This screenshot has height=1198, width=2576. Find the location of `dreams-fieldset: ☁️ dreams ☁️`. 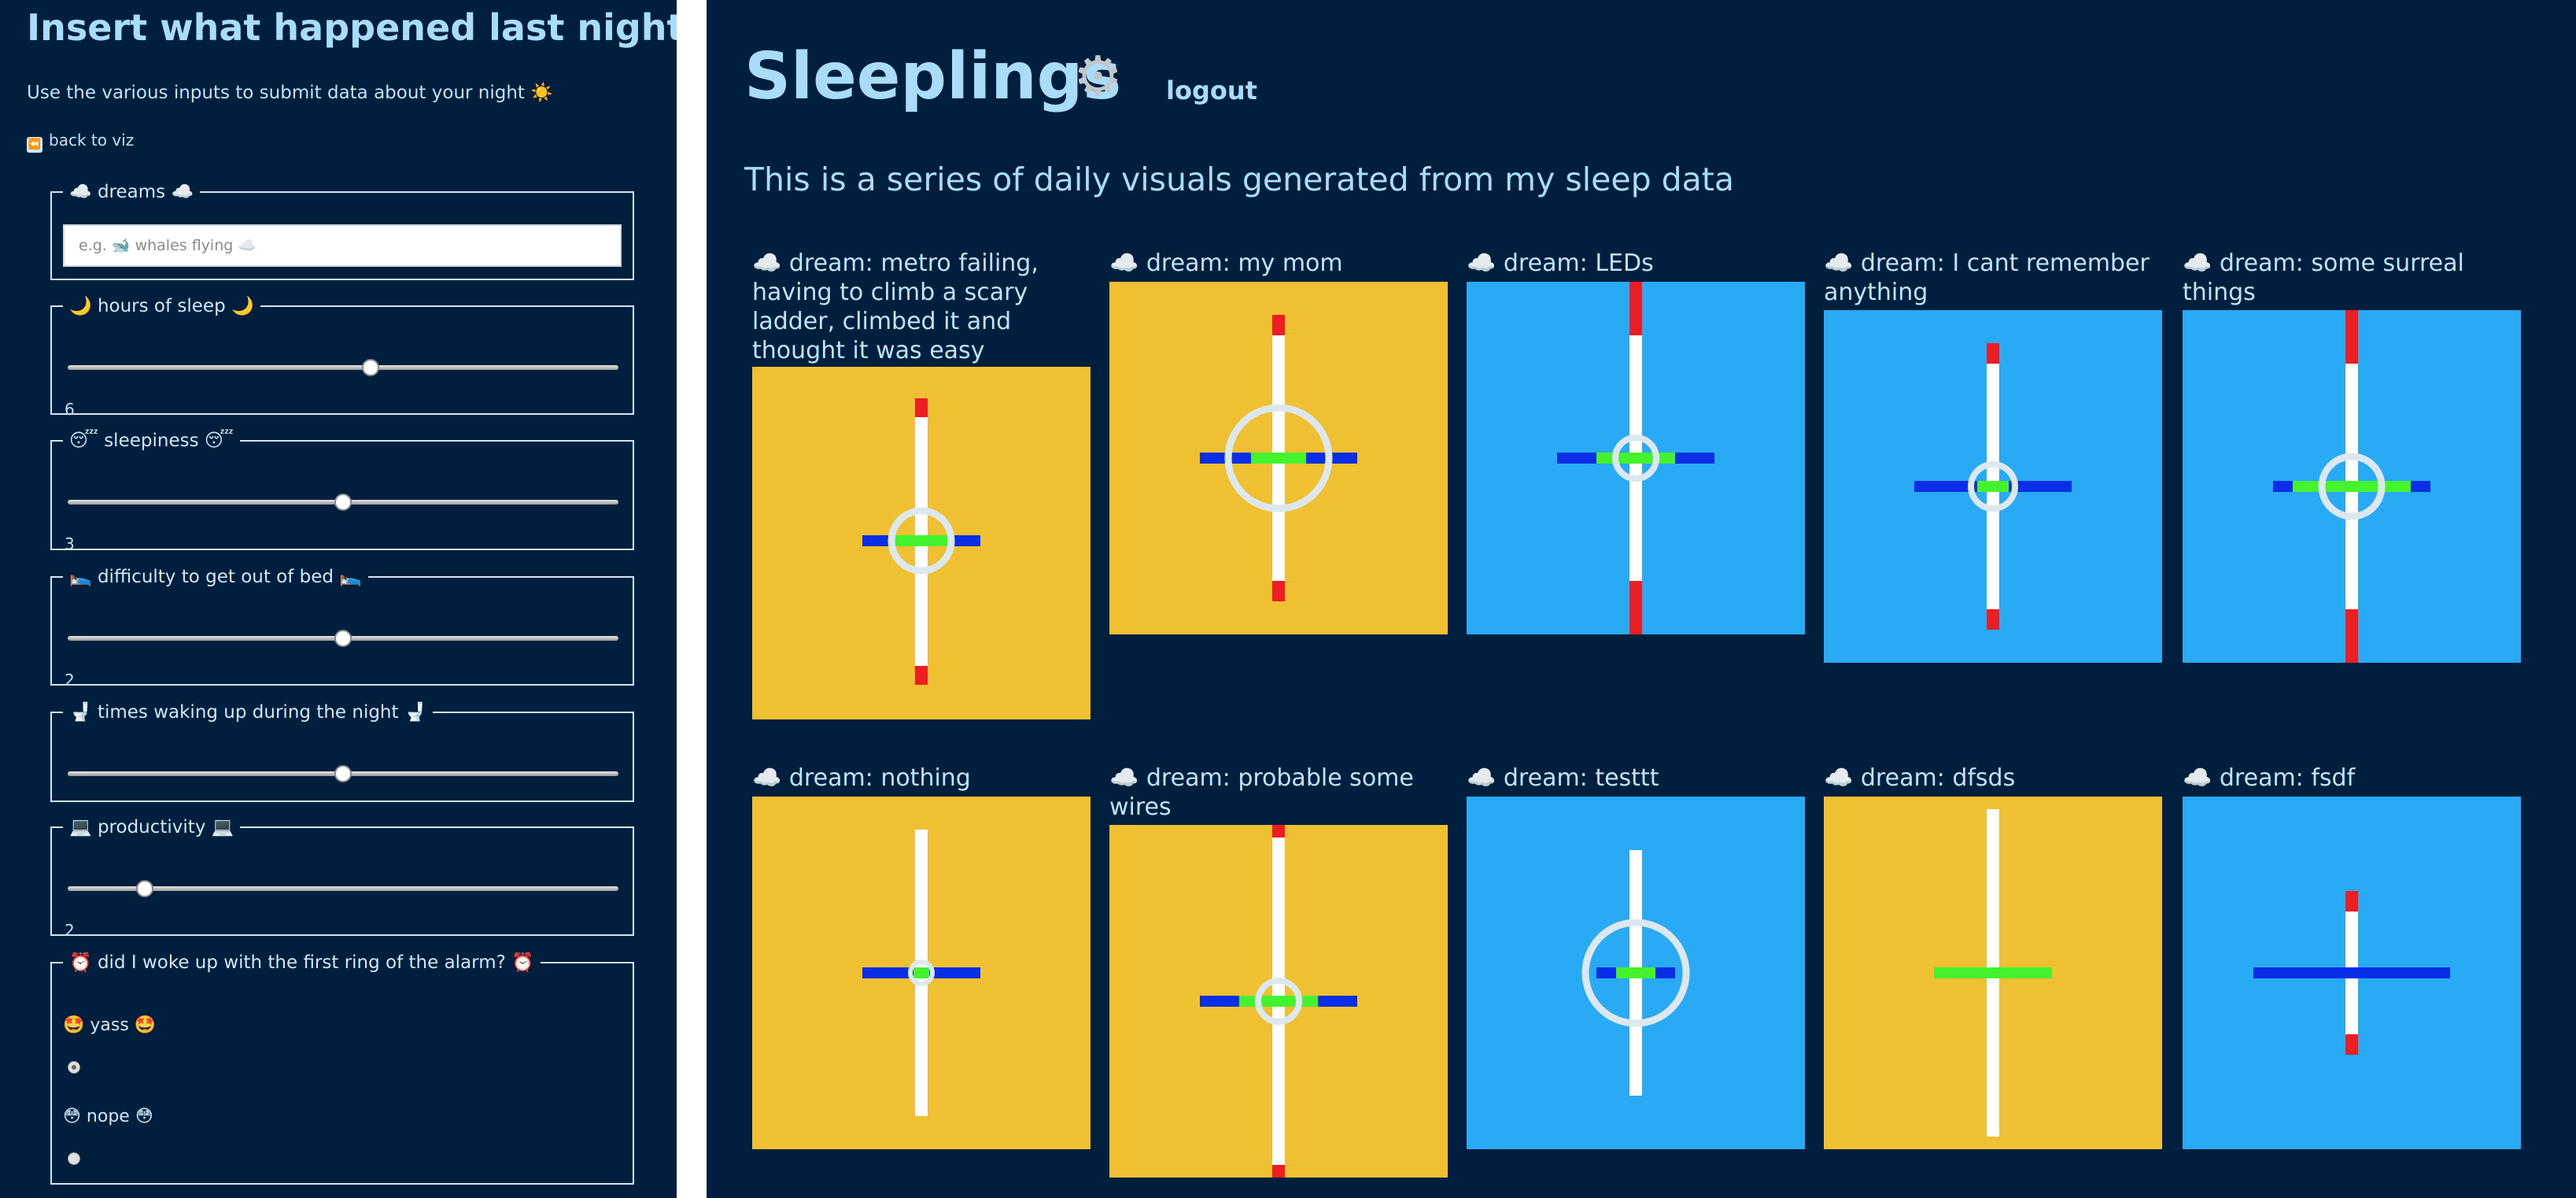

dreams-fieldset: ☁️ dreams ☁️ is located at coordinates (342, 230).